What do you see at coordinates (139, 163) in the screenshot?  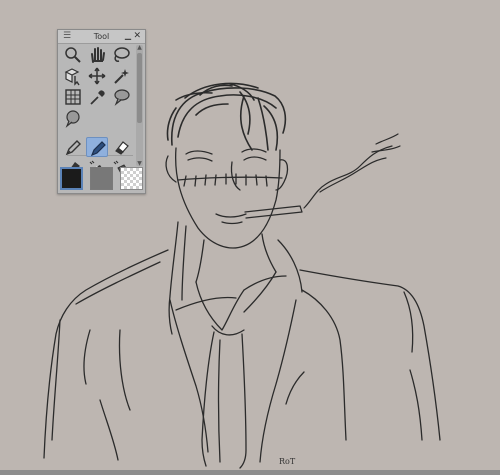 I see `scroll-down-icon: ▼` at bounding box center [139, 163].